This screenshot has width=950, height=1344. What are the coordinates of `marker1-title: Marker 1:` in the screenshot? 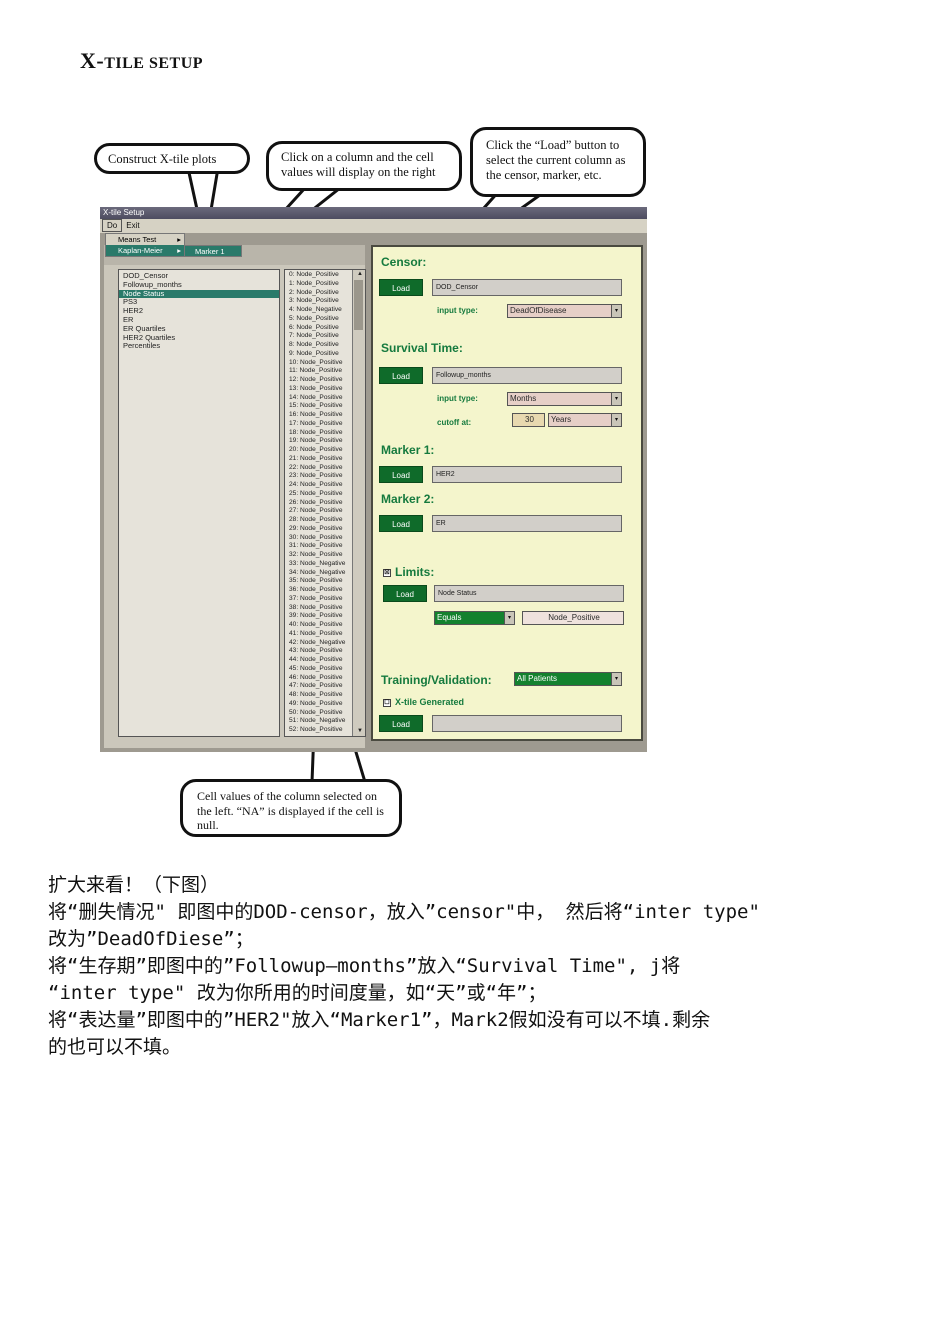 It's located at (408, 450).